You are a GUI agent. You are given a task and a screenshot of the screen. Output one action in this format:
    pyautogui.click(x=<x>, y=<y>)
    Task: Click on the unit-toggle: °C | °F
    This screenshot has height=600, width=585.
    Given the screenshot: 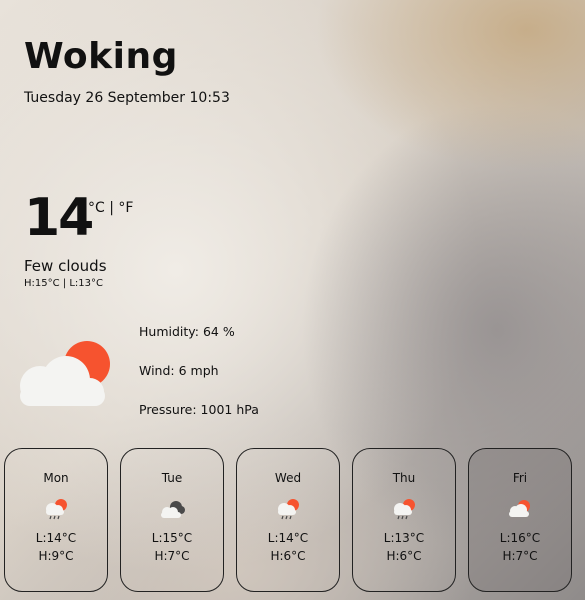 What is the action you would take?
    pyautogui.click(x=110, y=208)
    